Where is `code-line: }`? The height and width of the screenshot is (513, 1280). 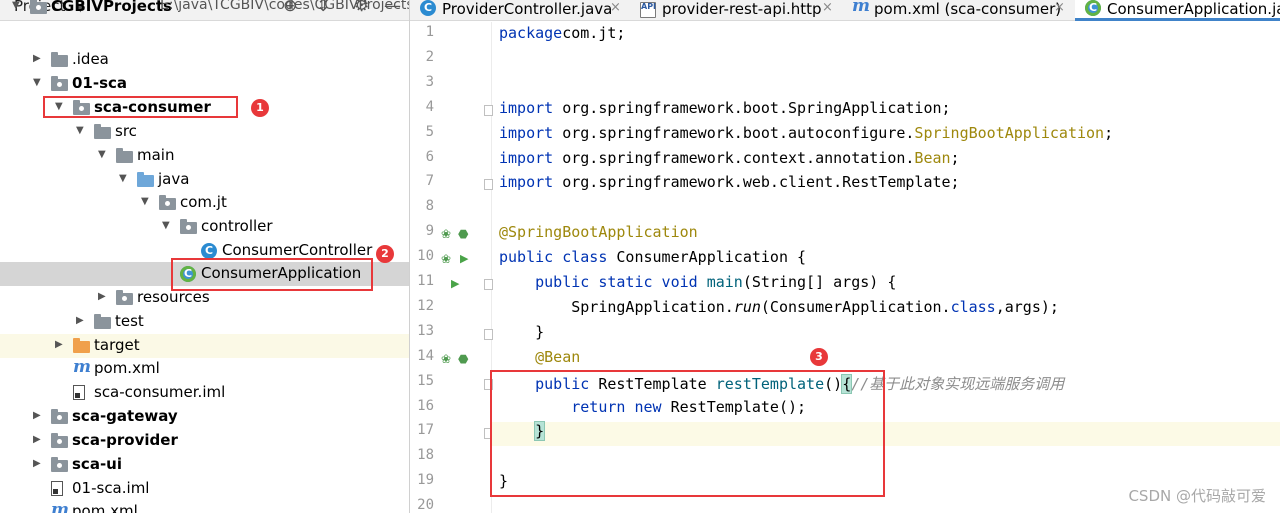
code-line: } is located at coordinates (521, 335).